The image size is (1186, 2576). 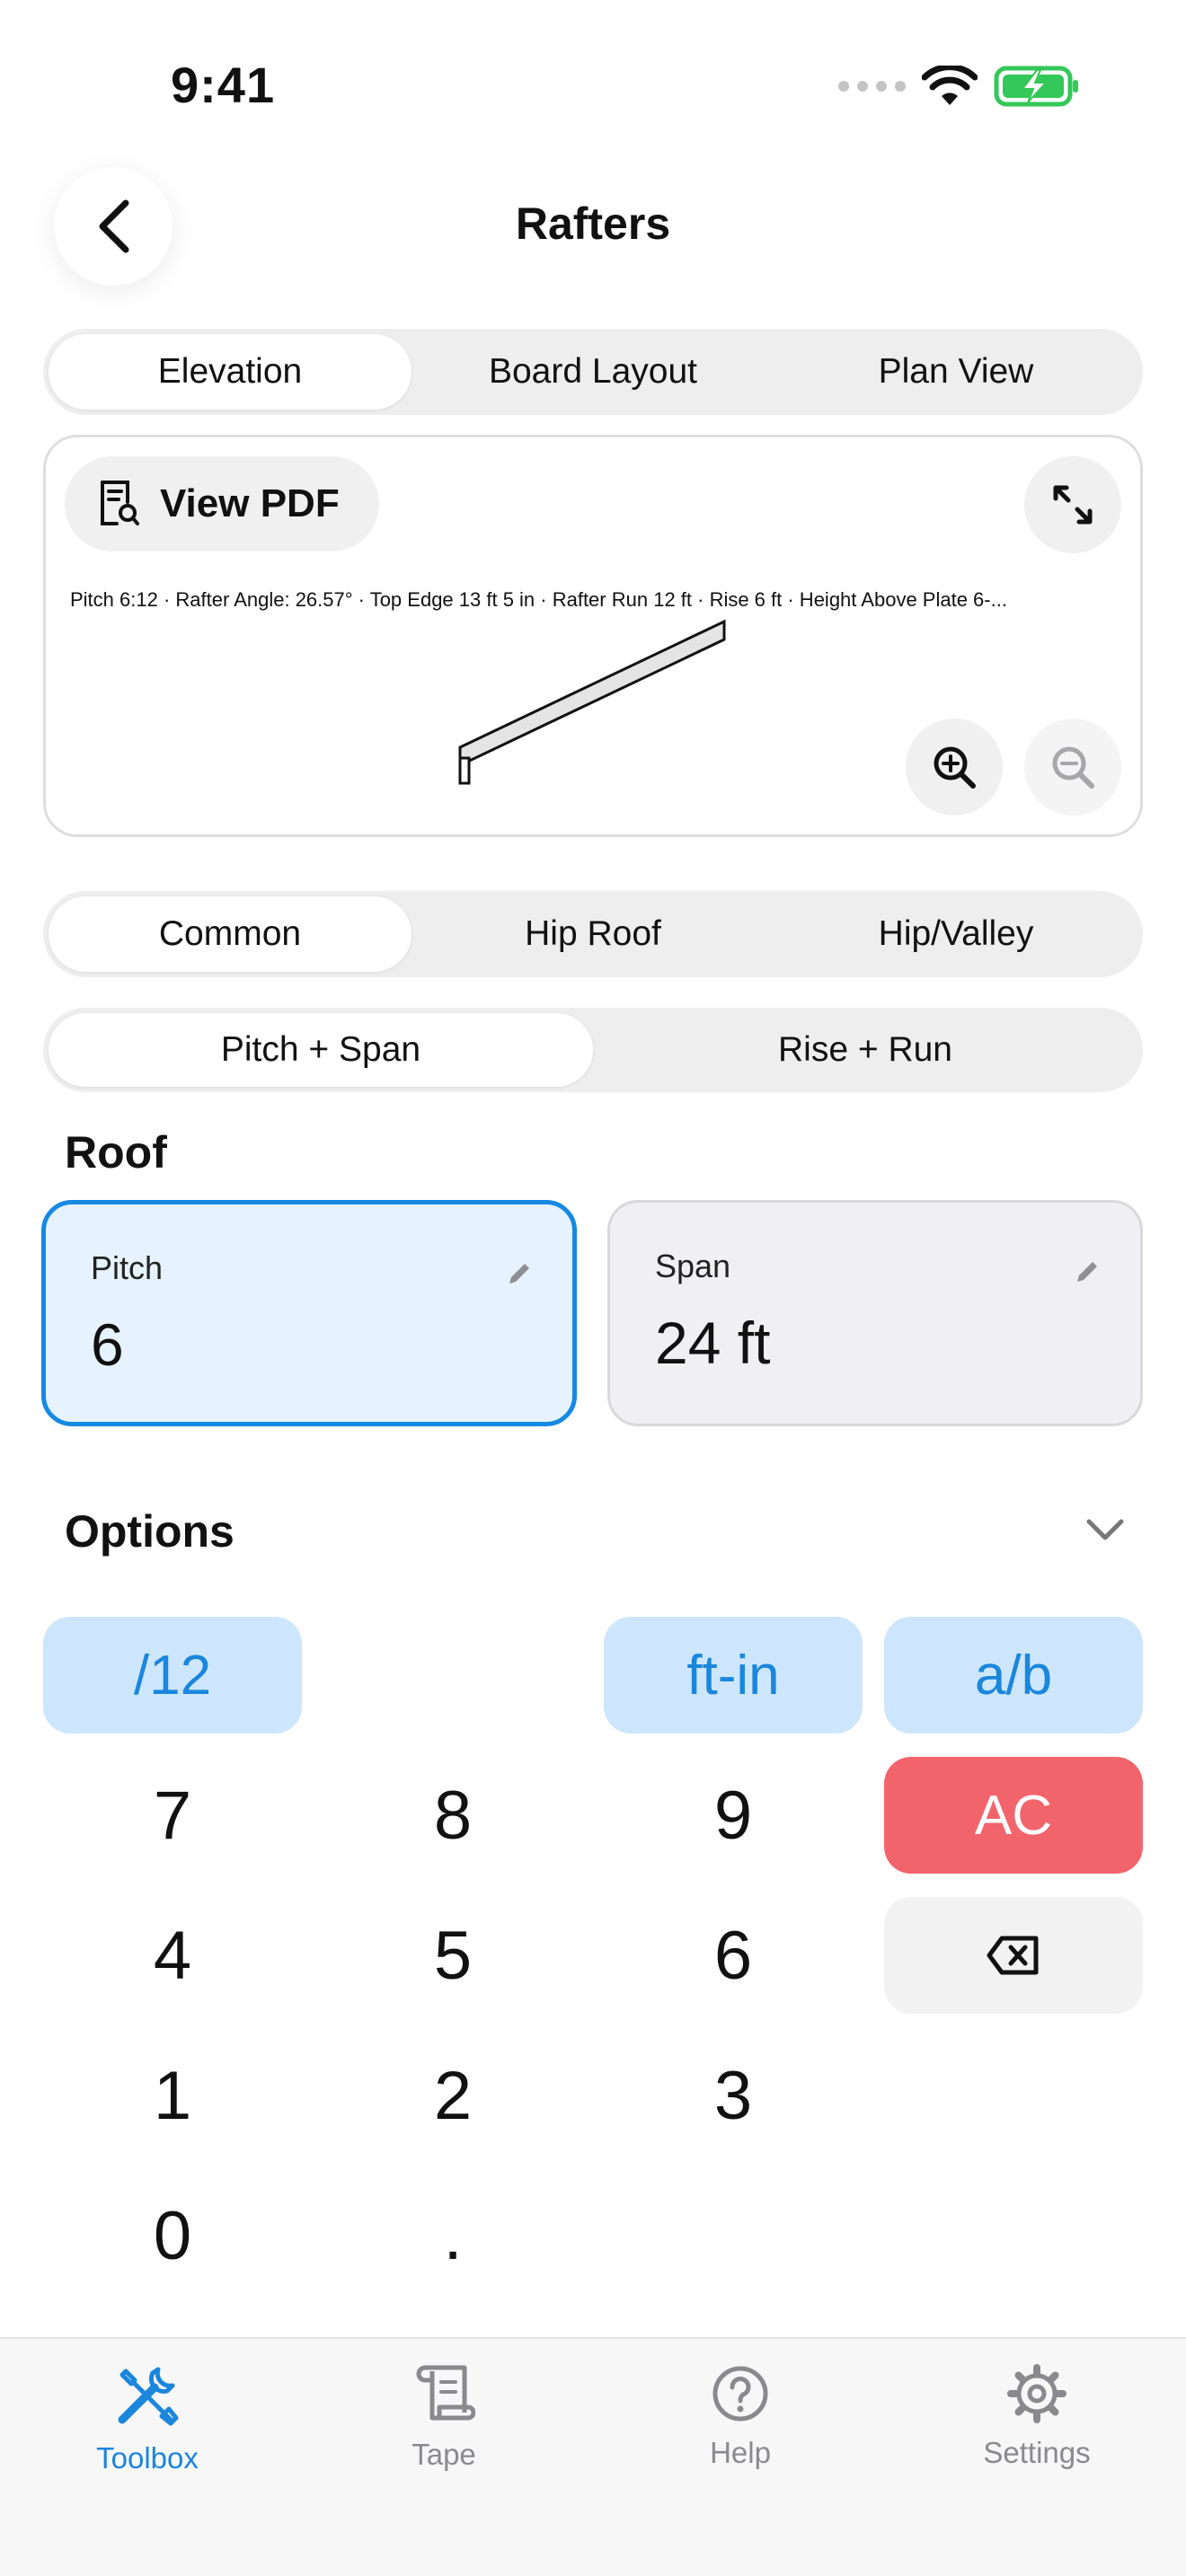 What do you see at coordinates (740, 2394) in the screenshot?
I see `help-icon` at bounding box center [740, 2394].